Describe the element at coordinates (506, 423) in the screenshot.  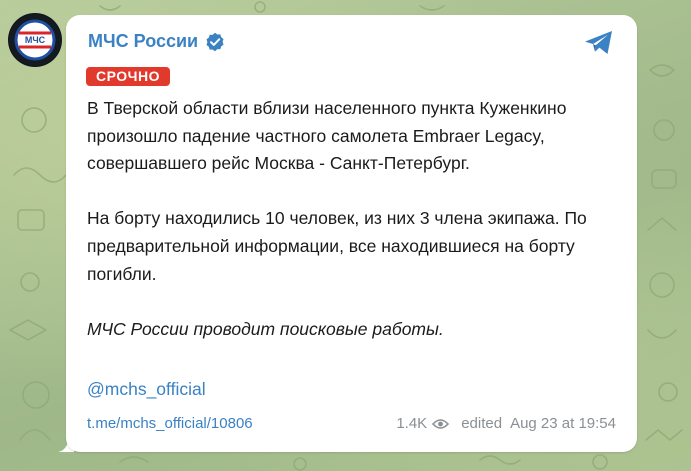
I see `message-meta: 1.4K edited Aug 23 at 19:54` at that location.